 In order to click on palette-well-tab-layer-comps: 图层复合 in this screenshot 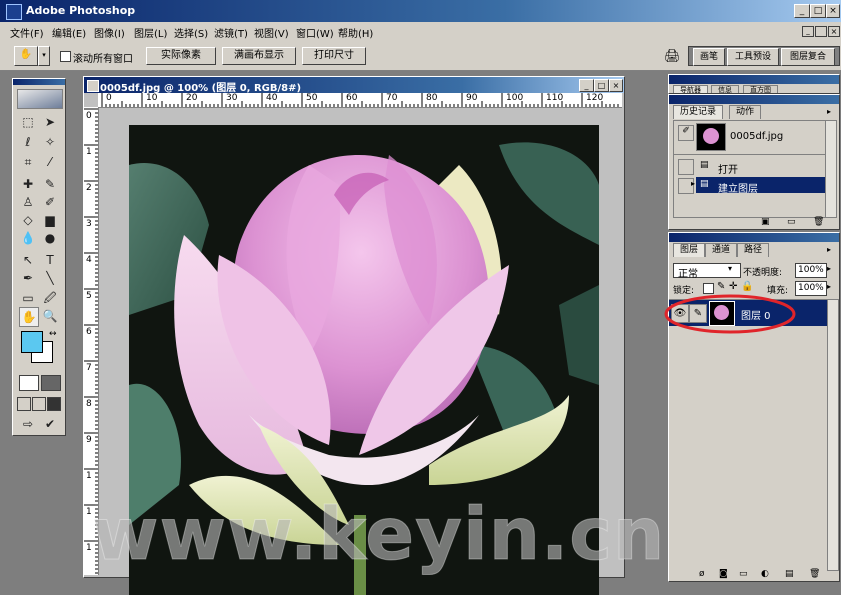, I will do `click(808, 57)`.